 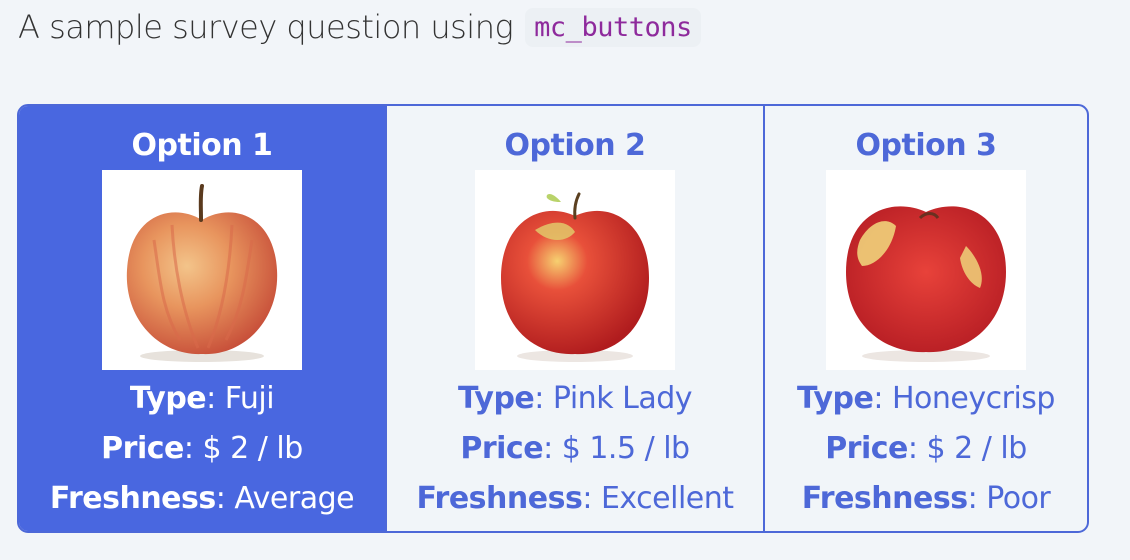 What do you see at coordinates (202, 145) in the screenshot?
I see `option-1-title: Option 1` at bounding box center [202, 145].